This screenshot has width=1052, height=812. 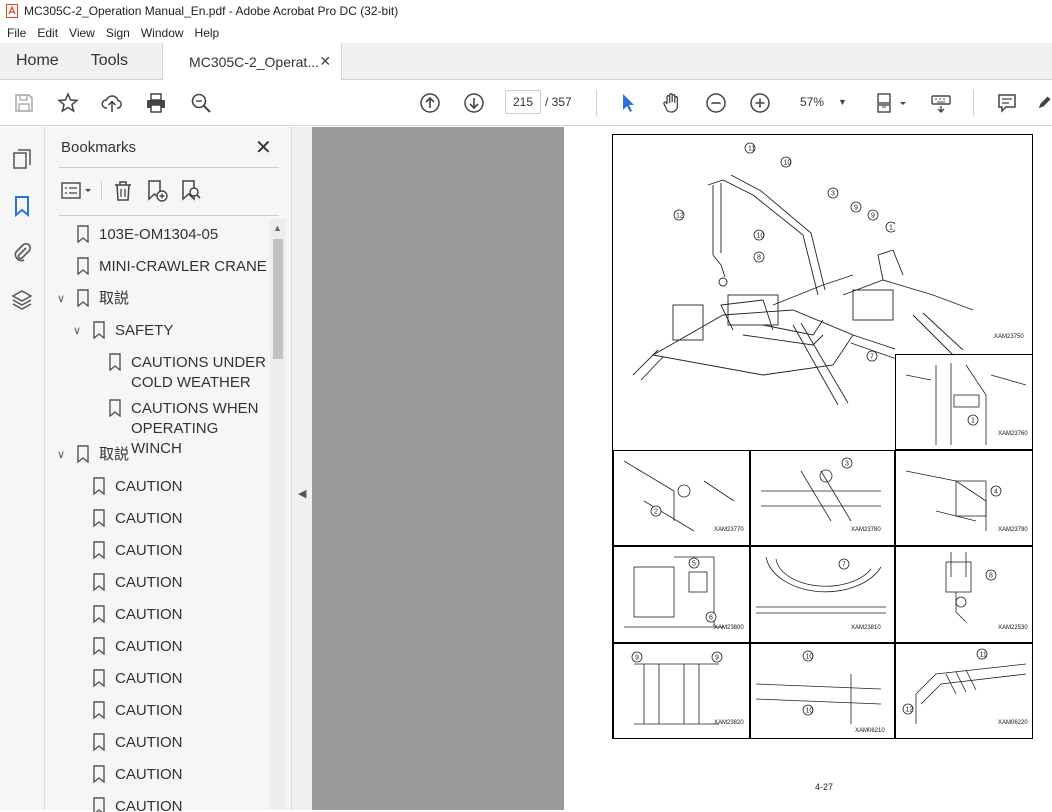 I want to click on page-number-input: 215, so click(x=523, y=102).